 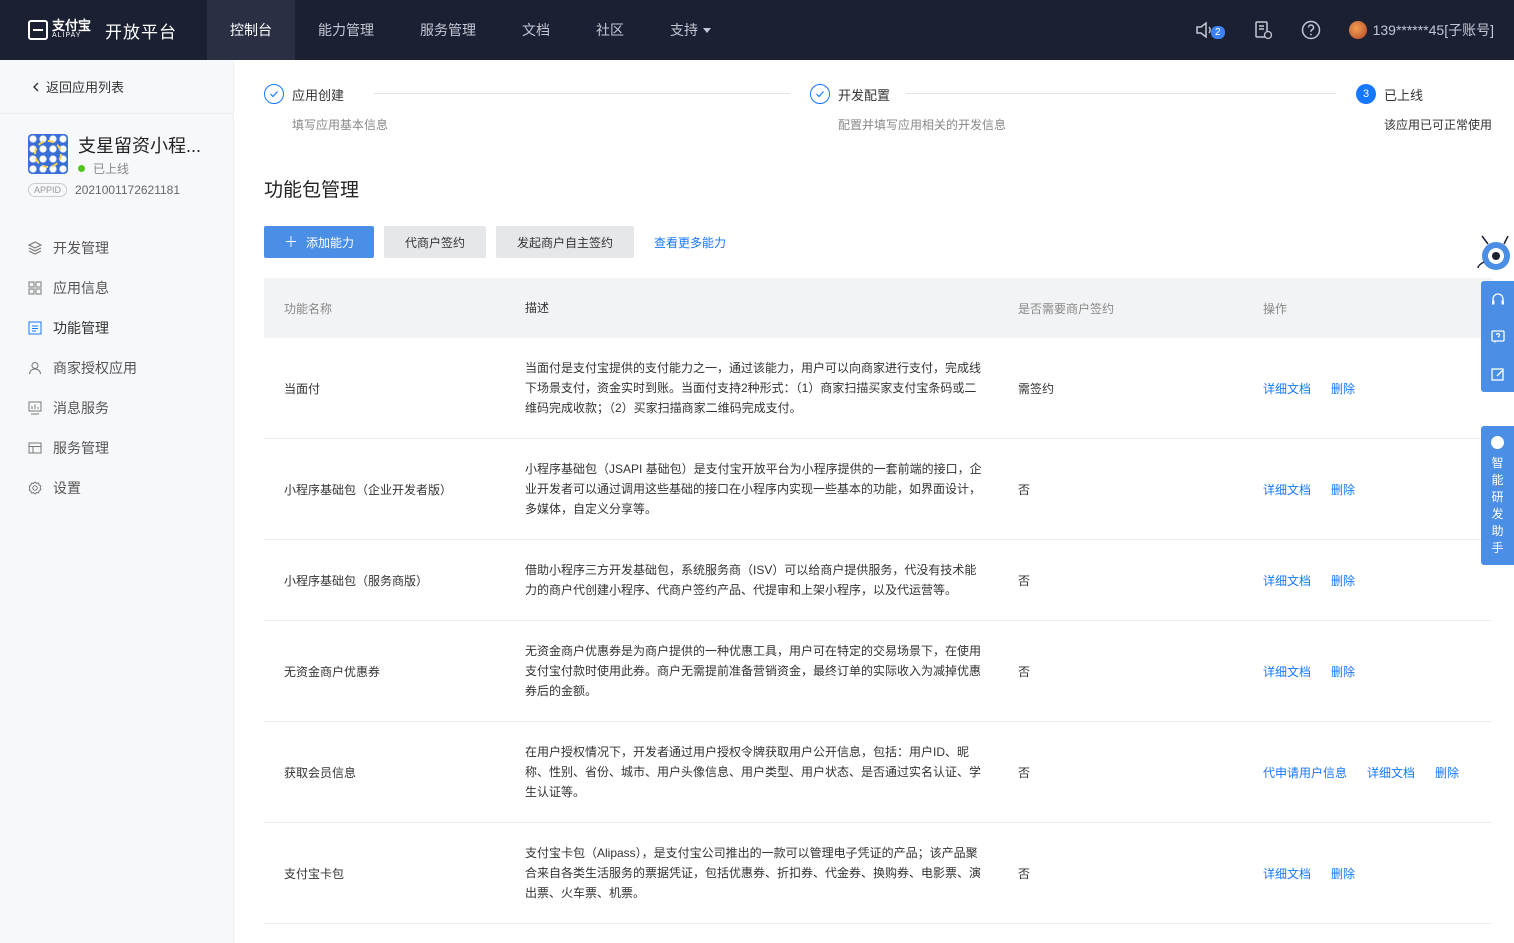 I want to click on feature-sign: 需签约, so click(x=1036, y=388).